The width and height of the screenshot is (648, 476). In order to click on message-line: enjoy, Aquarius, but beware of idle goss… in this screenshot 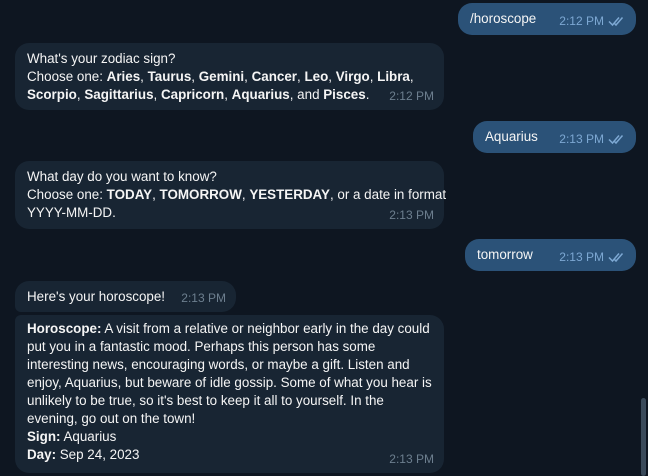, I will do `click(229, 382)`.